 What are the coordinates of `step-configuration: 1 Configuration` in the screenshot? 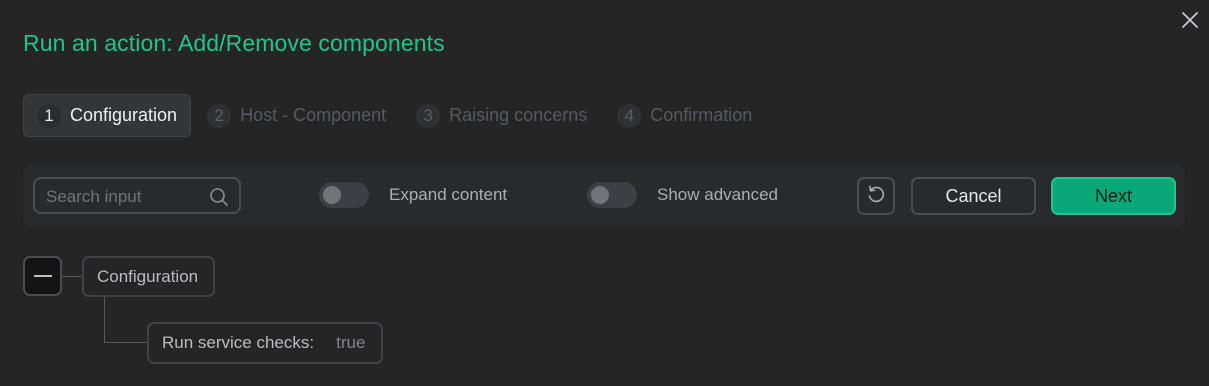 It's located at (107, 115).